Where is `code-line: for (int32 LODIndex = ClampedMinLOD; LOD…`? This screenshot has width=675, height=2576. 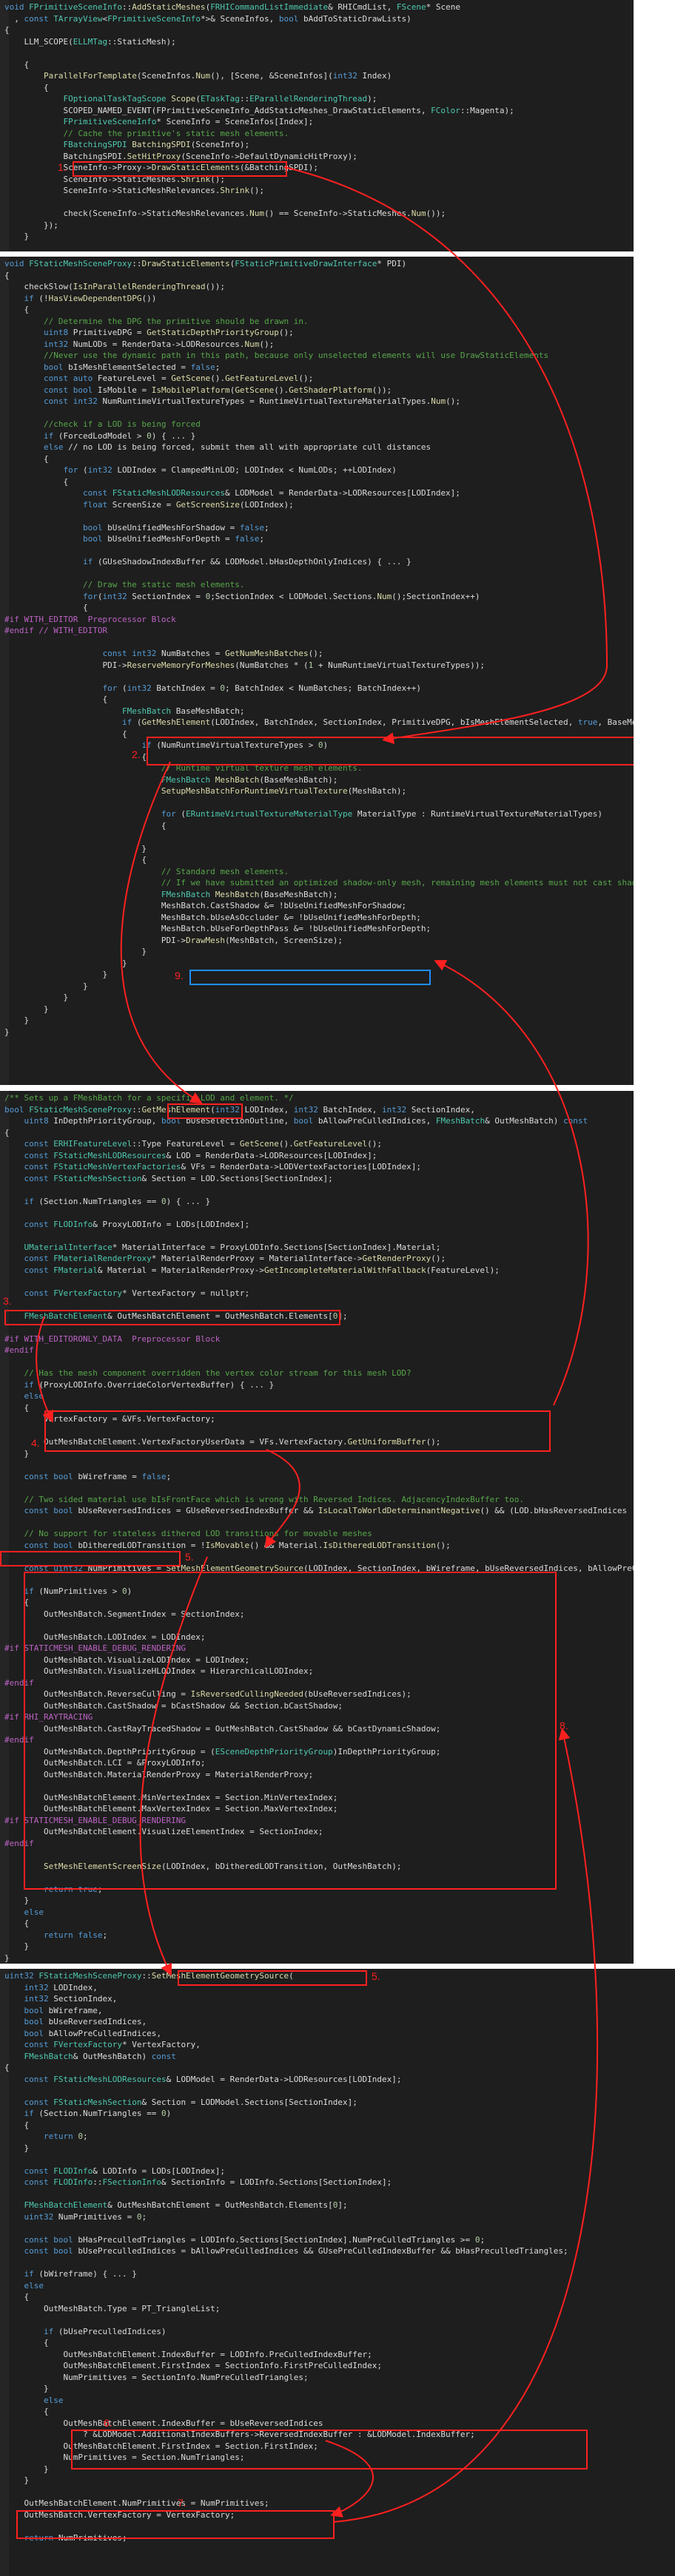
code-line: for (int32 LODIndex = ClampedMinLOD; LOD… is located at coordinates (230, 470).